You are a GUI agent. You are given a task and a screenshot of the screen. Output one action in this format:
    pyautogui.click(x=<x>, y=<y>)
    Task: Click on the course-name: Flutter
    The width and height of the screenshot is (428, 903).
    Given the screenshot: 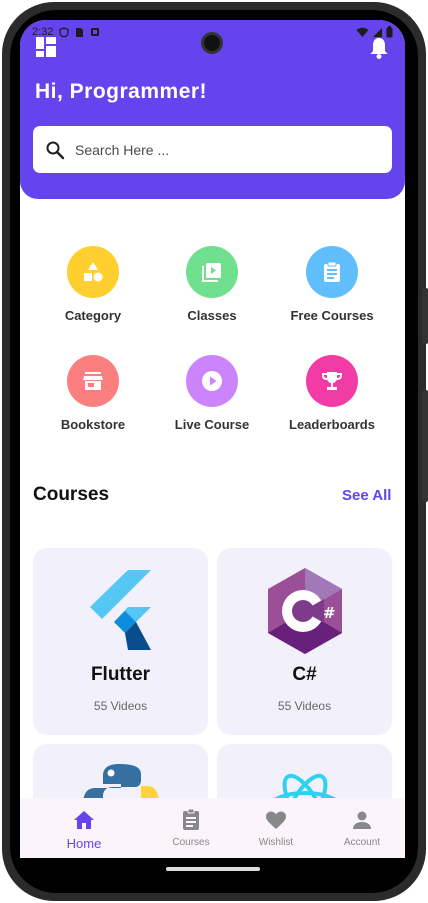 What is the action you would take?
    pyautogui.click(x=120, y=674)
    